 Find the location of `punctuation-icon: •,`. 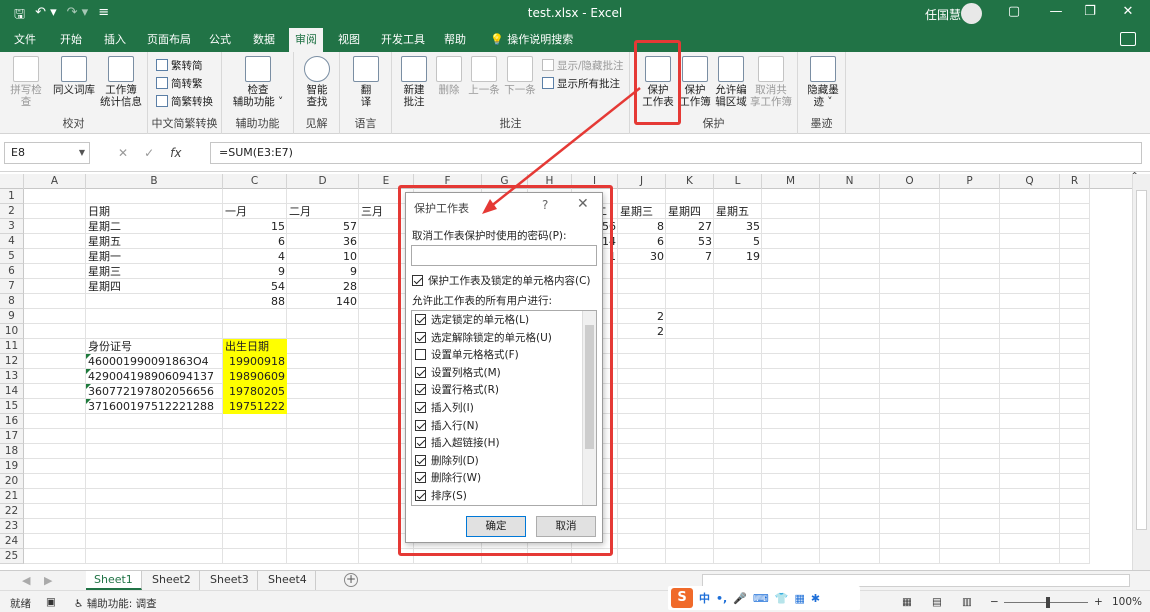

punctuation-icon: •, is located at coordinates (721, 598).